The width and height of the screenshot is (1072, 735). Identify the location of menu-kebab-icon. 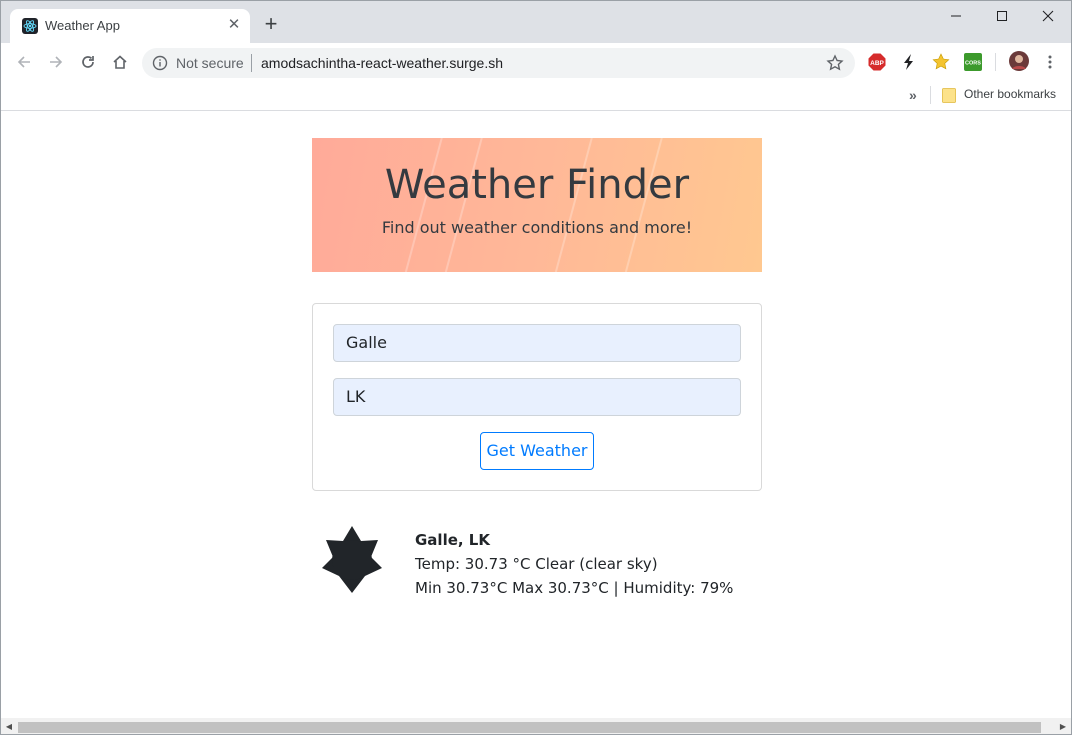
(1050, 62).